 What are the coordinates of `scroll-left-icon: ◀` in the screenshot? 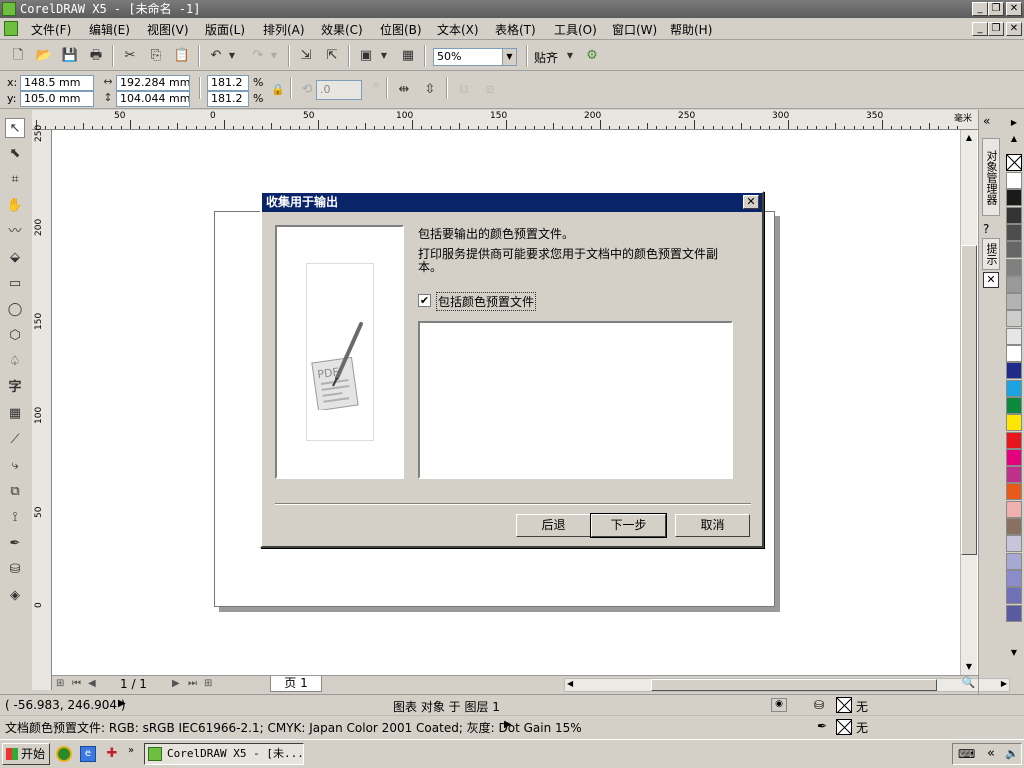 It's located at (570, 683).